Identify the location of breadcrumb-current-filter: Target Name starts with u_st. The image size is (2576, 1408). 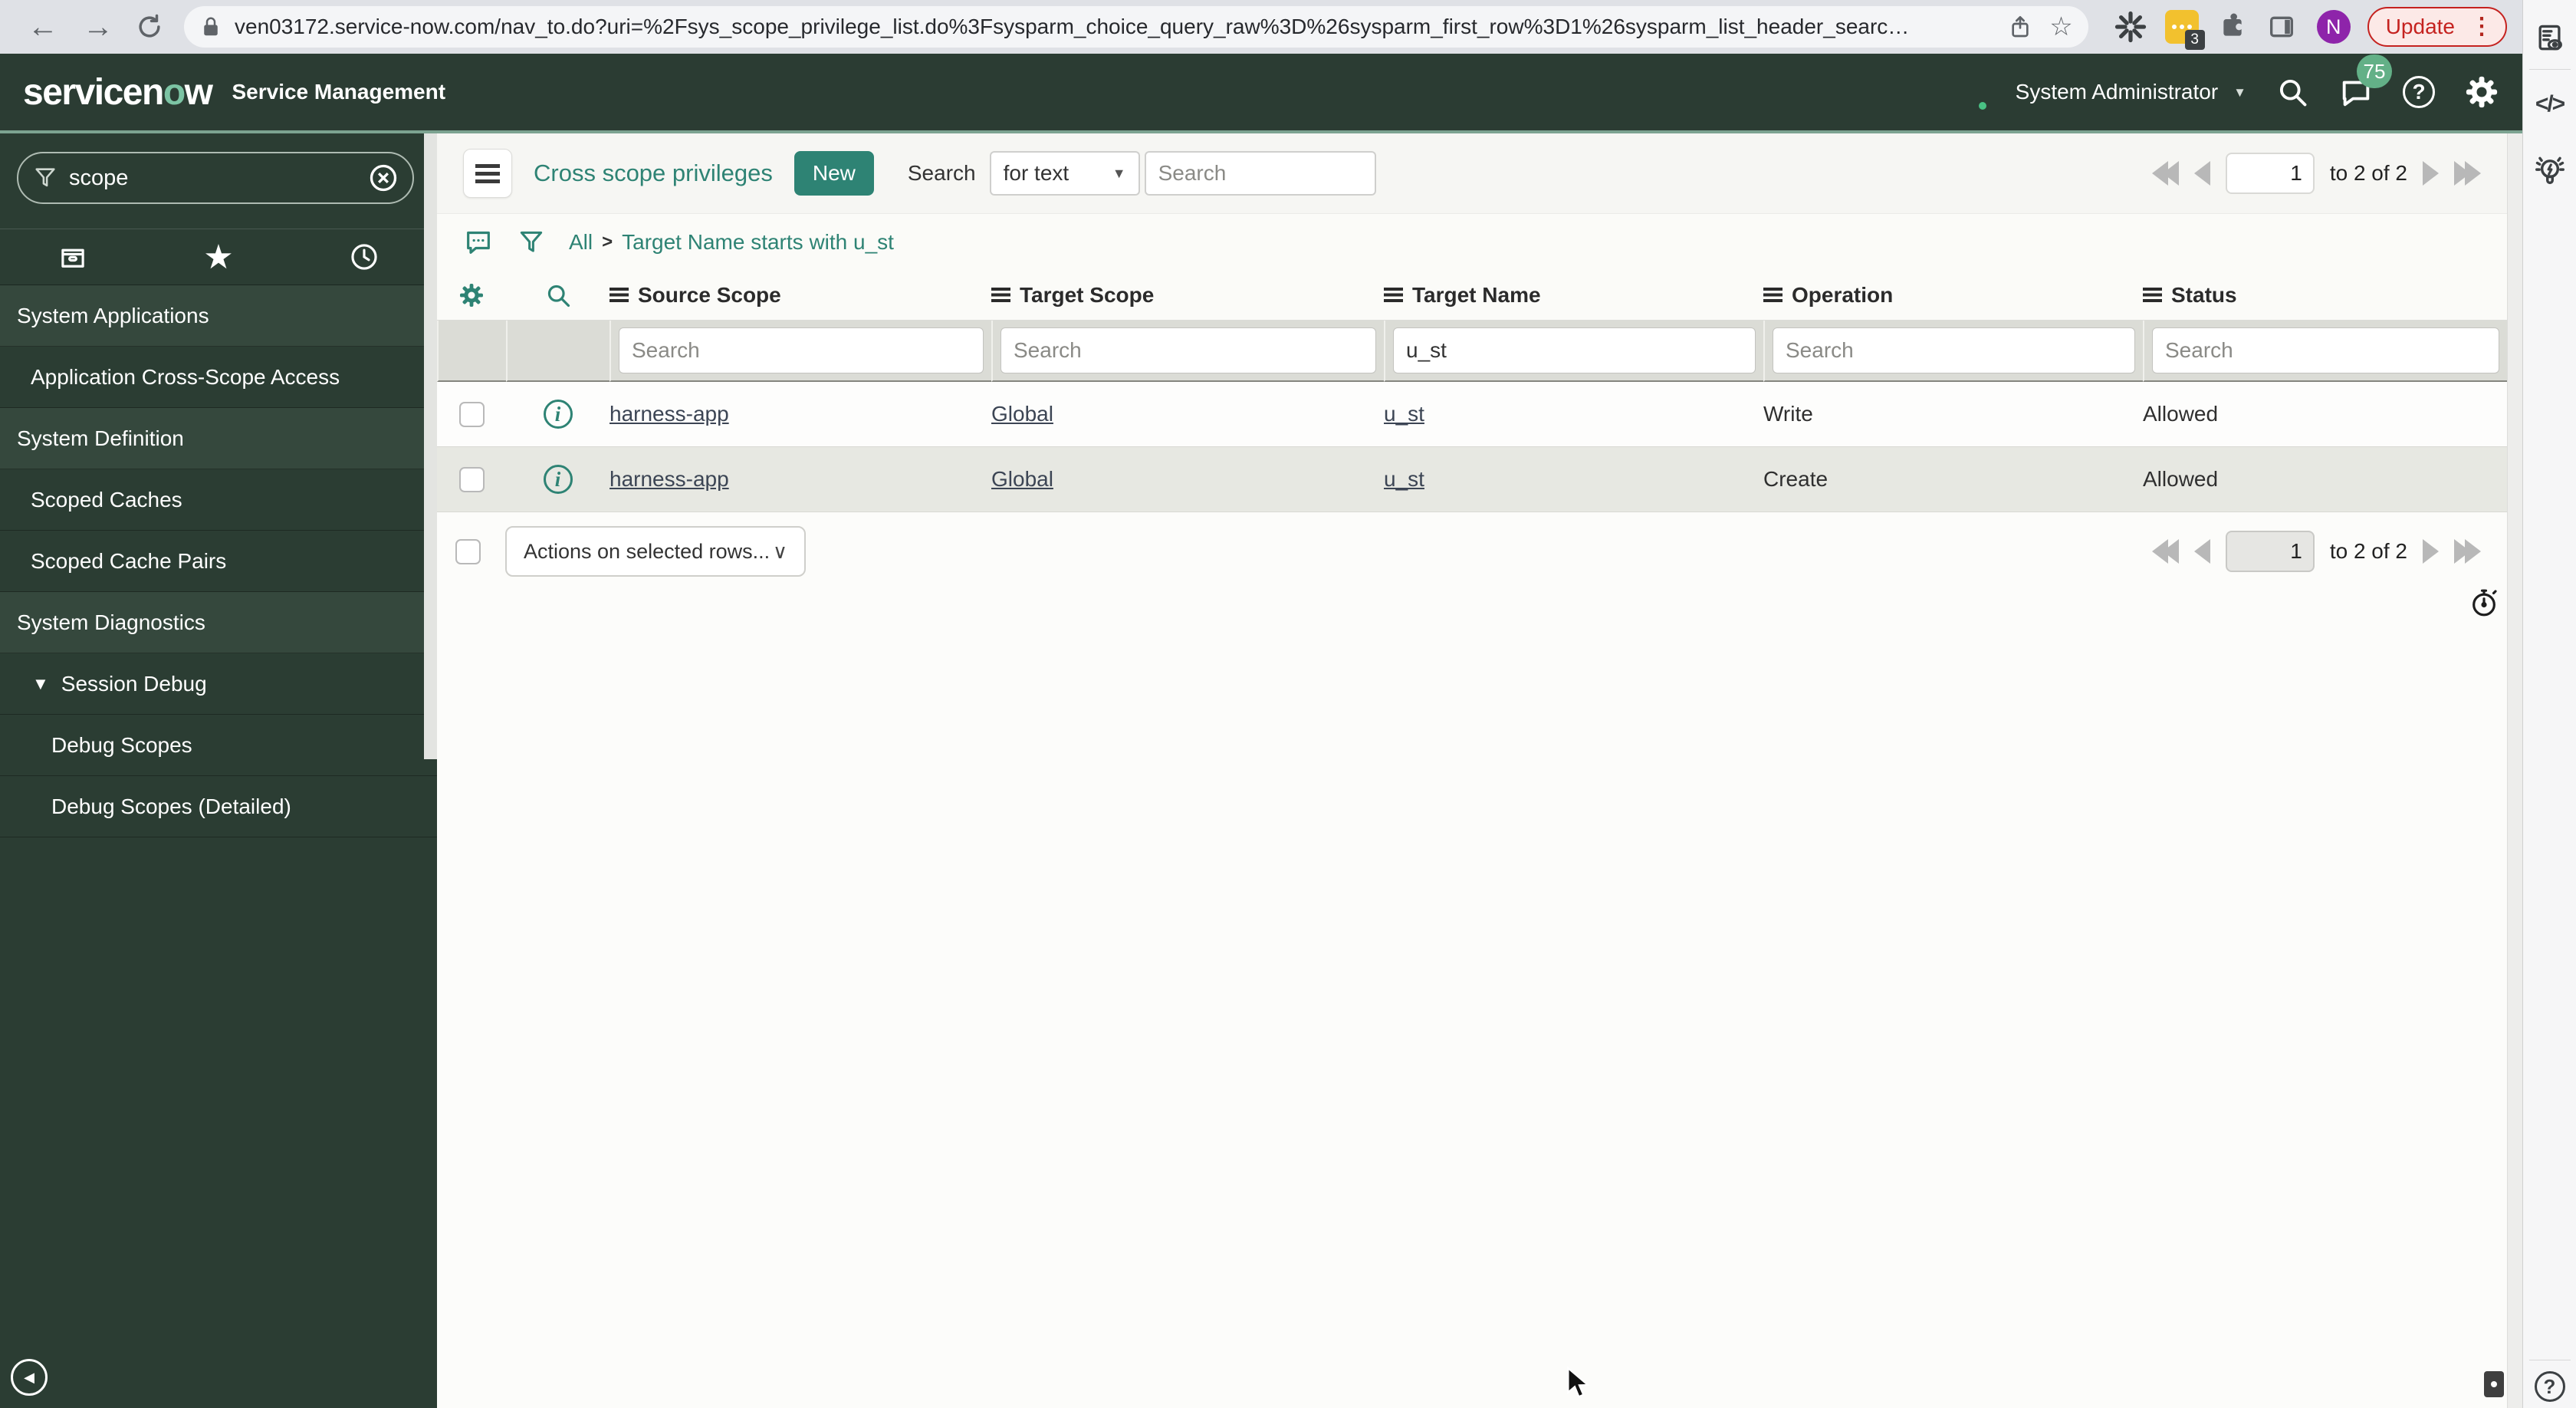
(758, 242).